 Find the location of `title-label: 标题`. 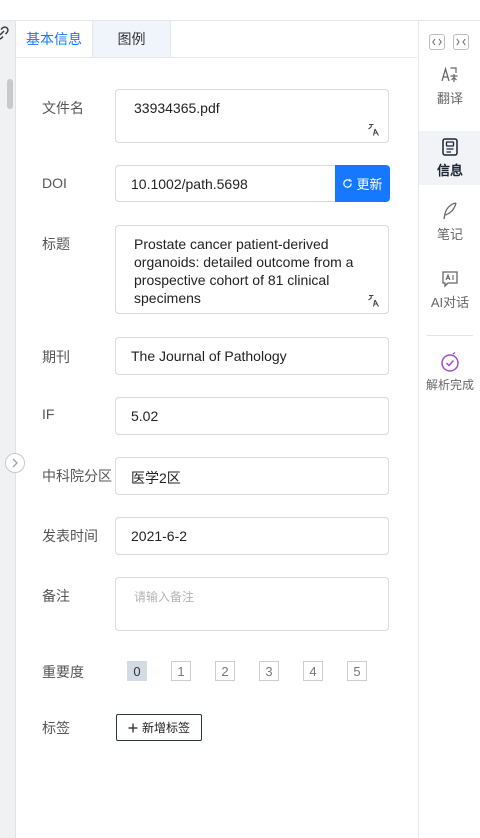

title-label: 标题 is located at coordinates (56, 244).